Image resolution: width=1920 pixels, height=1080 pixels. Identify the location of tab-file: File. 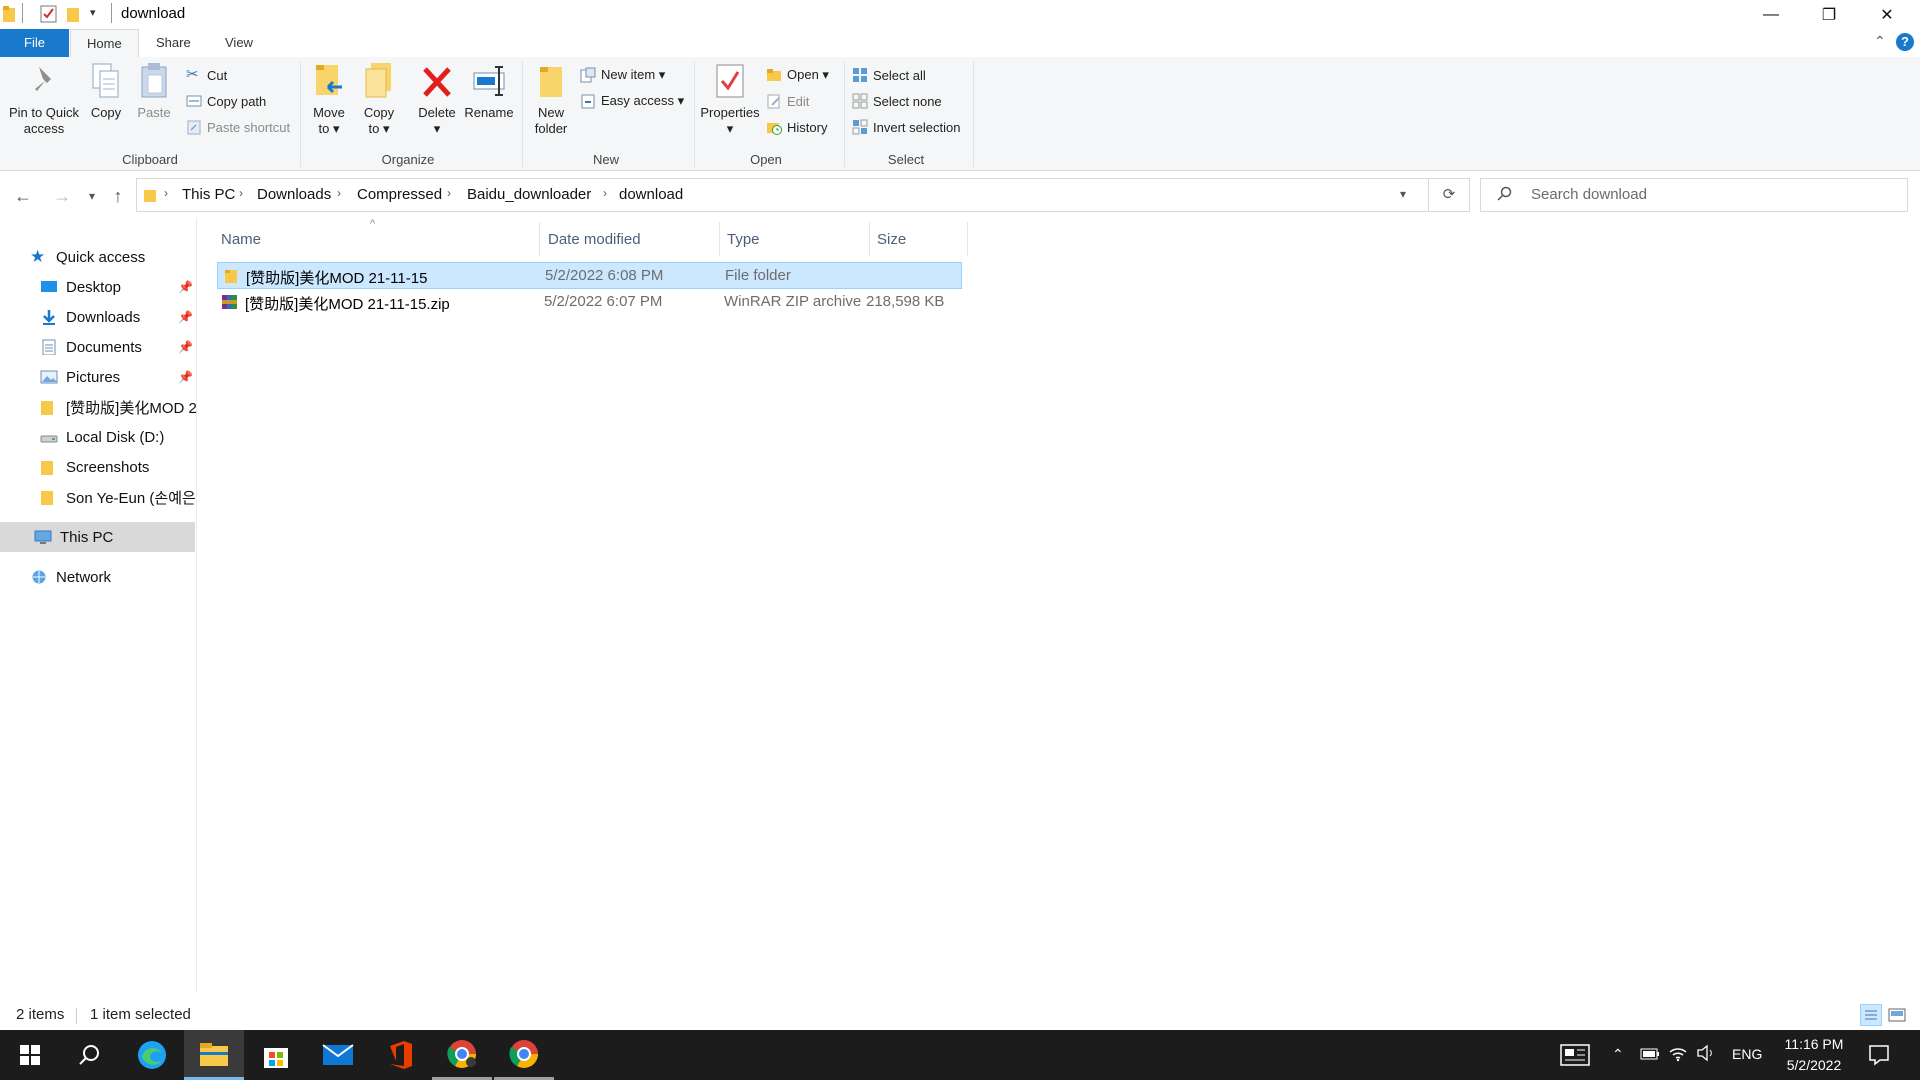
(34, 43).